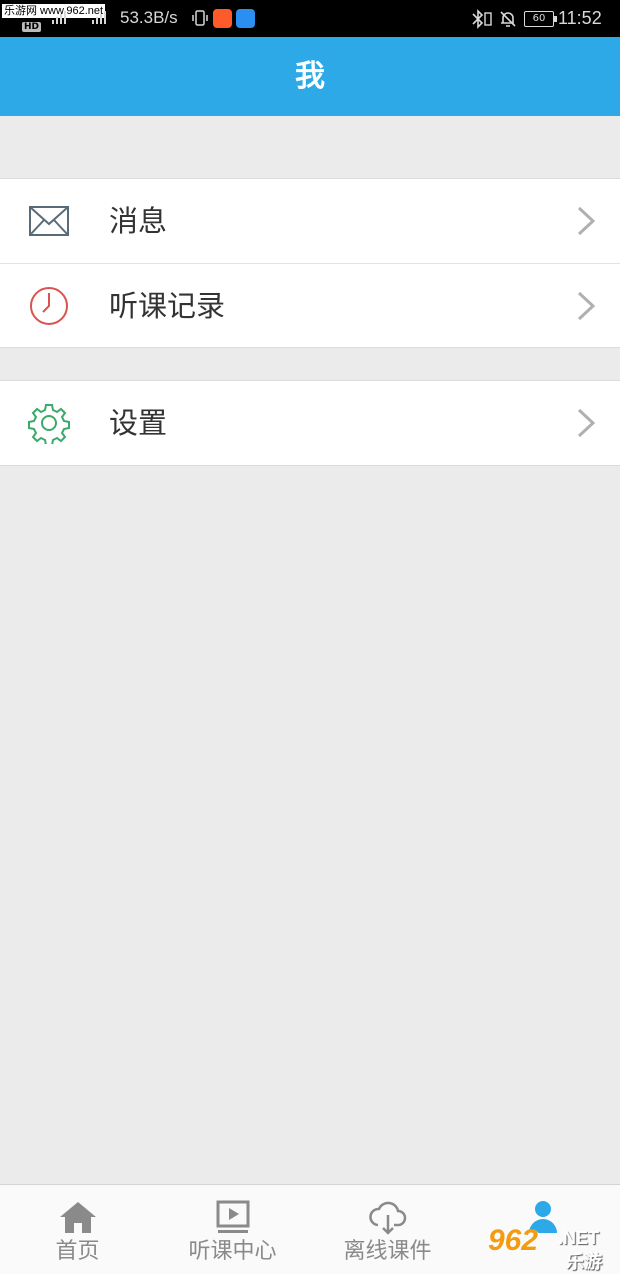  Describe the element at coordinates (49, 306) in the screenshot. I see `clock-icon` at that location.